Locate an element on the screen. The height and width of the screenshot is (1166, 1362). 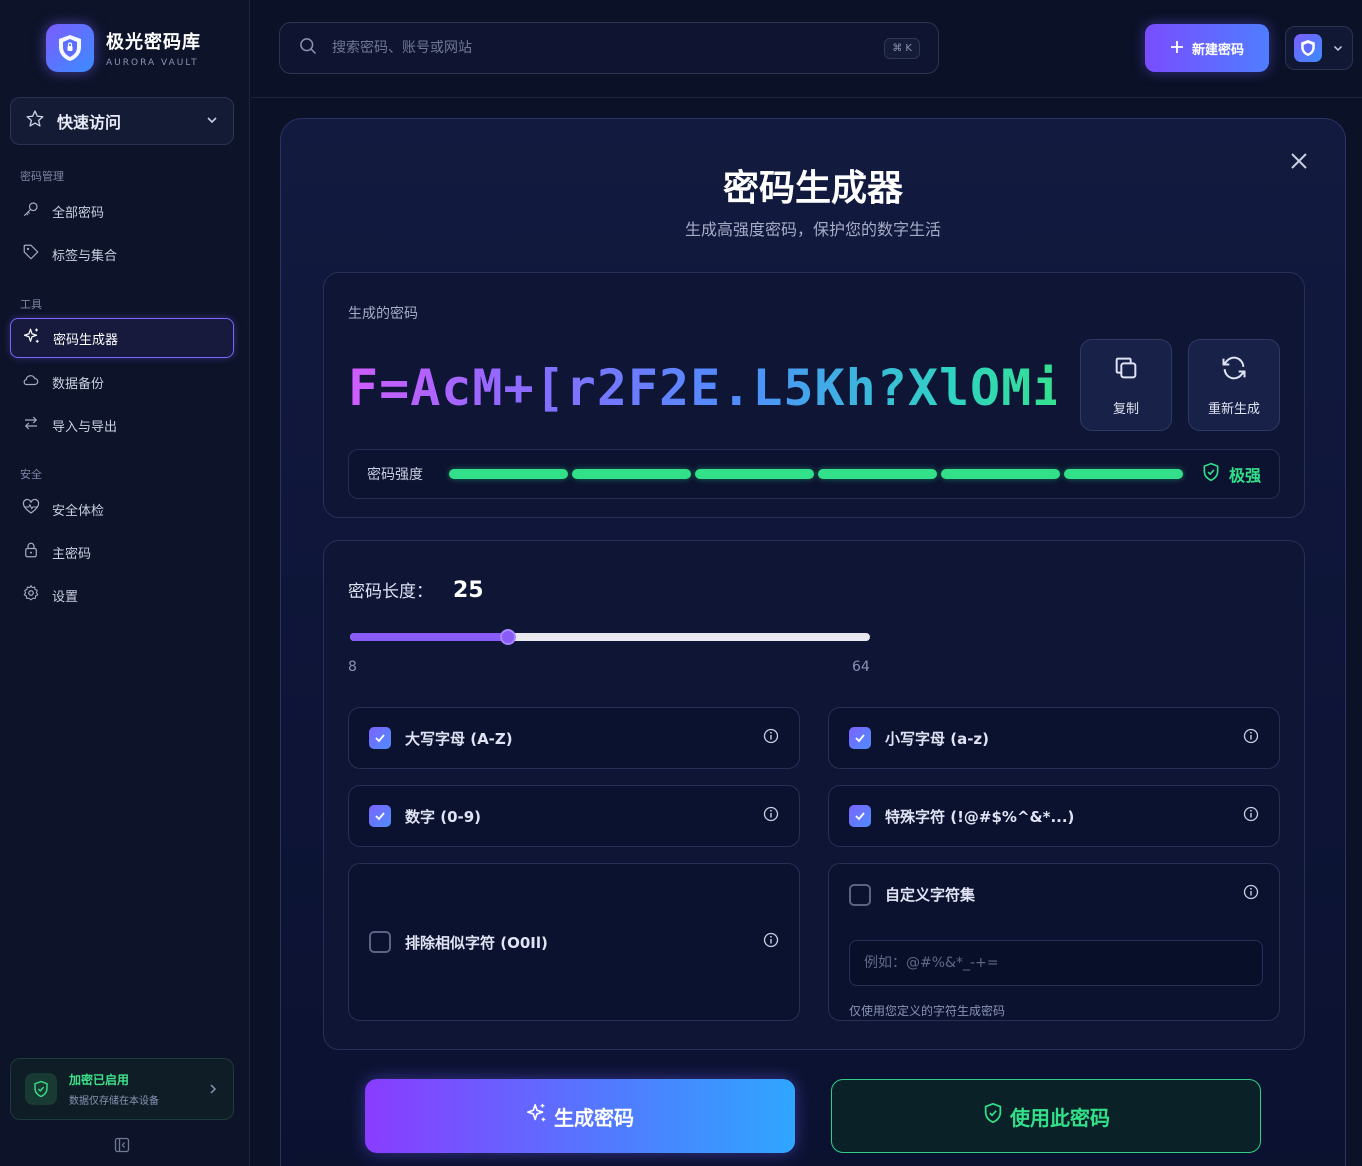
option-custom-charset: 自定义字符集 仅使用您定义的字符生成密码 is located at coordinates (1054, 942).